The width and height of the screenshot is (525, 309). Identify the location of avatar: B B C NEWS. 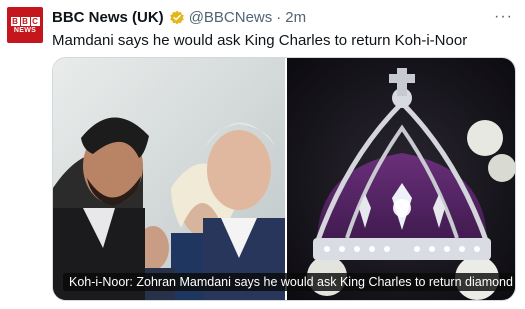
(25, 25).